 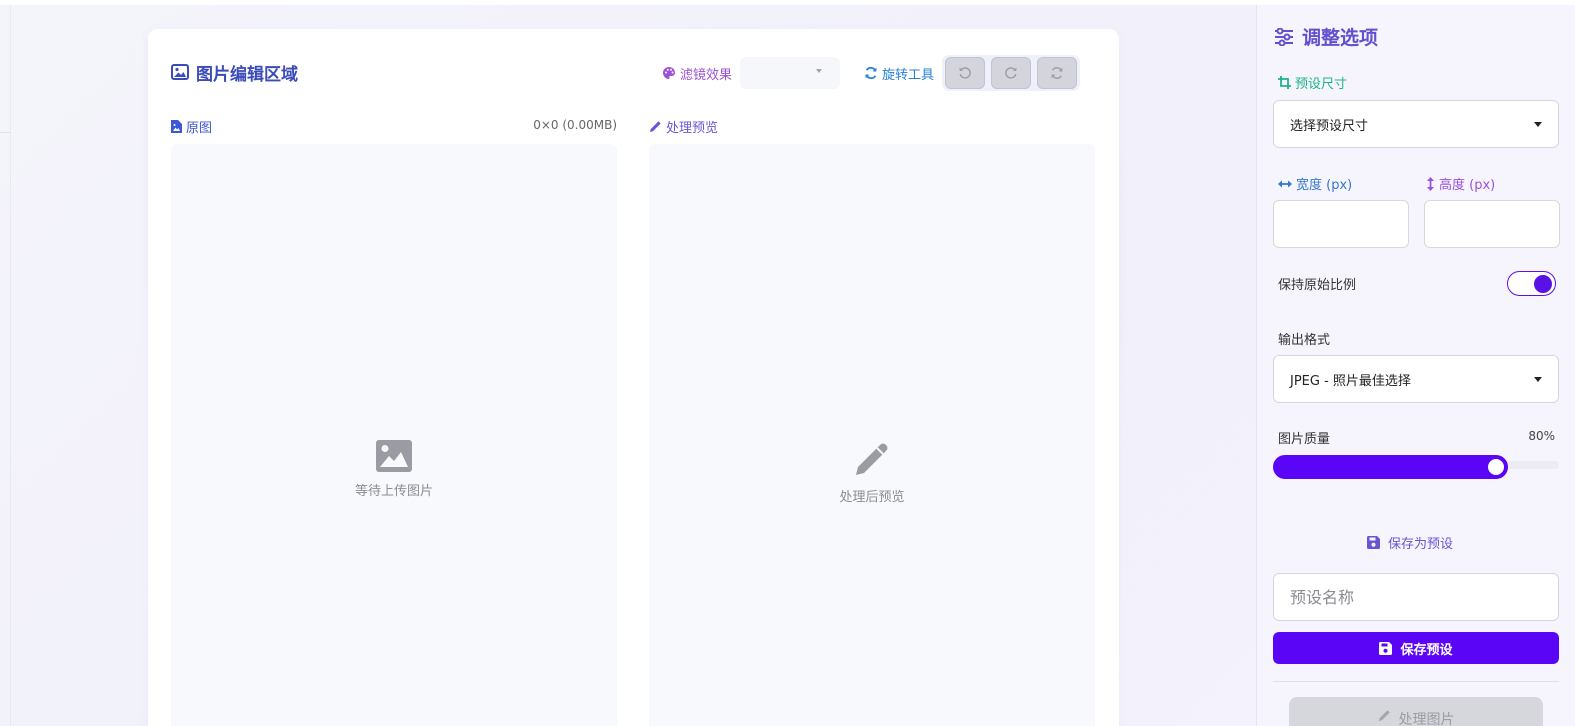 I want to click on rotate-left-button, so click(x=965, y=73).